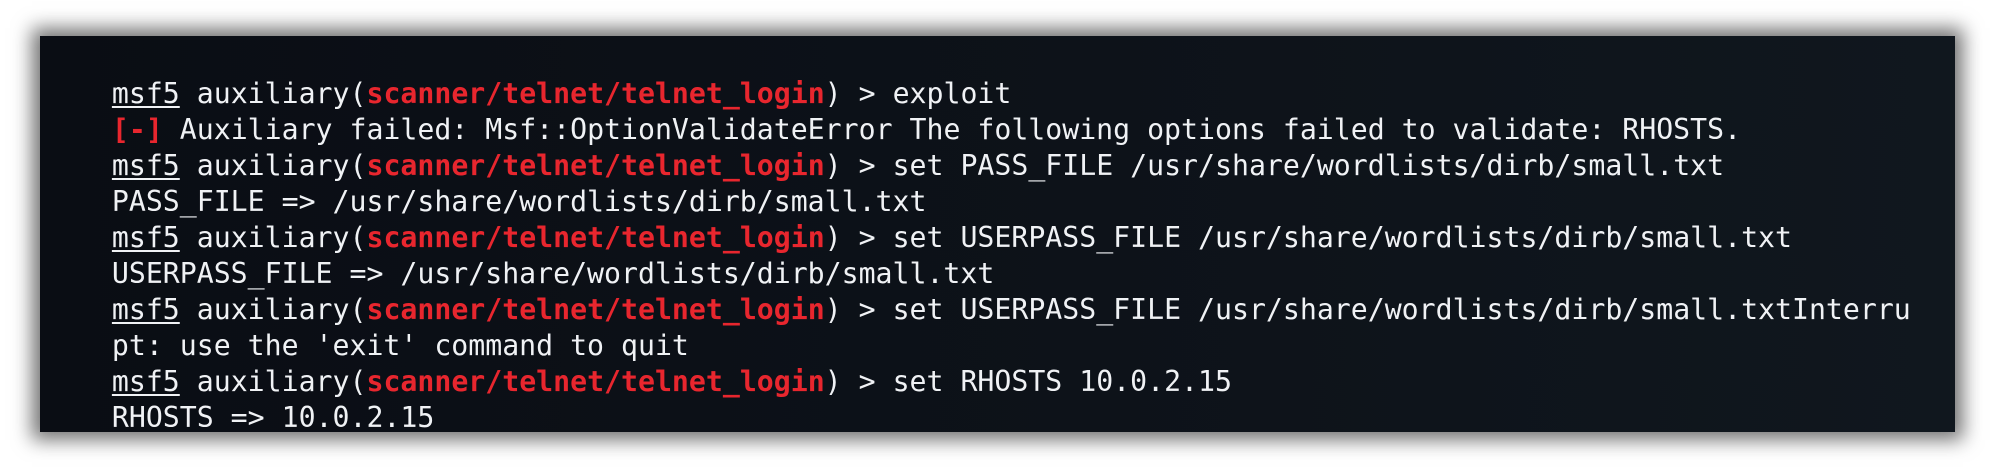 The image size is (1996, 474). Describe the element at coordinates (273, 416) in the screenshot. I see `output-text: RHOSTS => 10.0.2.15` at that location.